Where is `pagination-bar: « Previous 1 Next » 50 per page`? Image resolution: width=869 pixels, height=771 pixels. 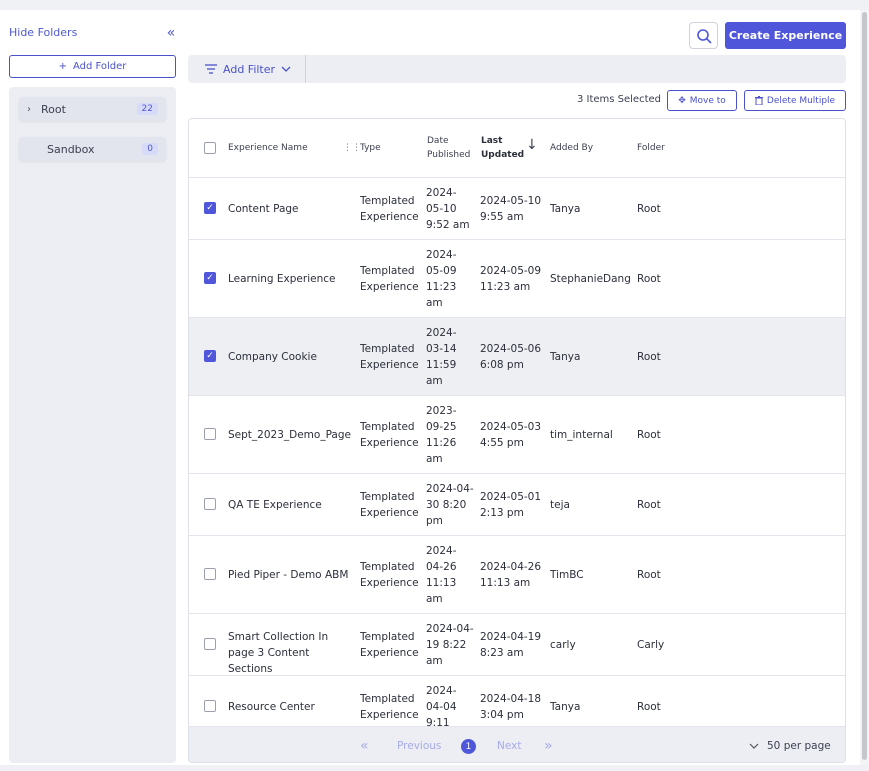 pagination-bar: « Previous 1 Next » 50 per page is located at coordinates (517, 744).